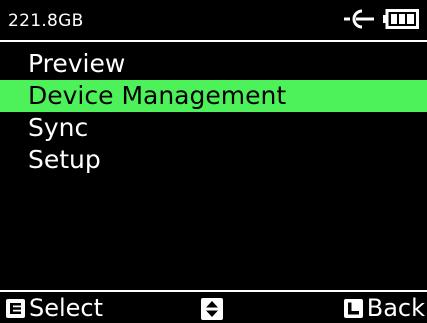 This screenshot has width=427, height=323. I want to click on select-softkey: Select, so click(54, 308).